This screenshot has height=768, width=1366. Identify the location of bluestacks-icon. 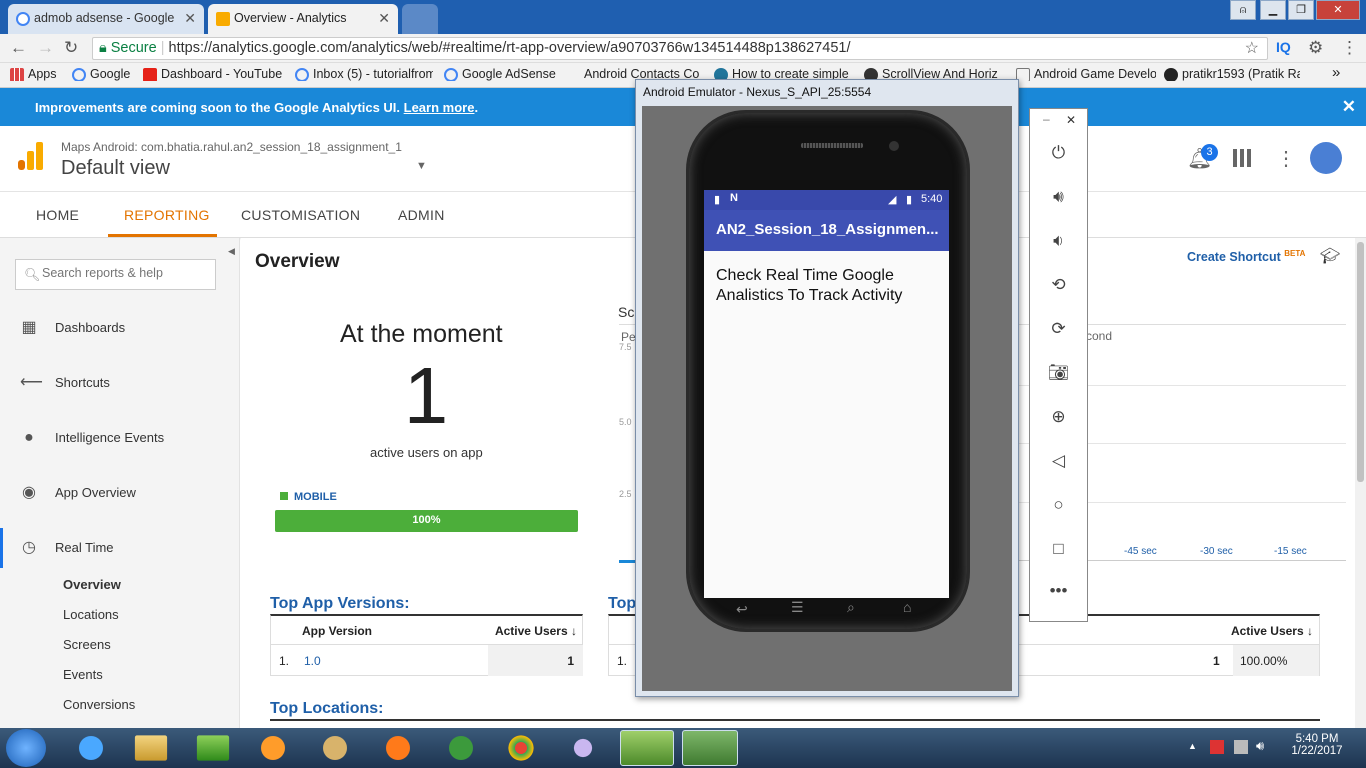
(213, 748).